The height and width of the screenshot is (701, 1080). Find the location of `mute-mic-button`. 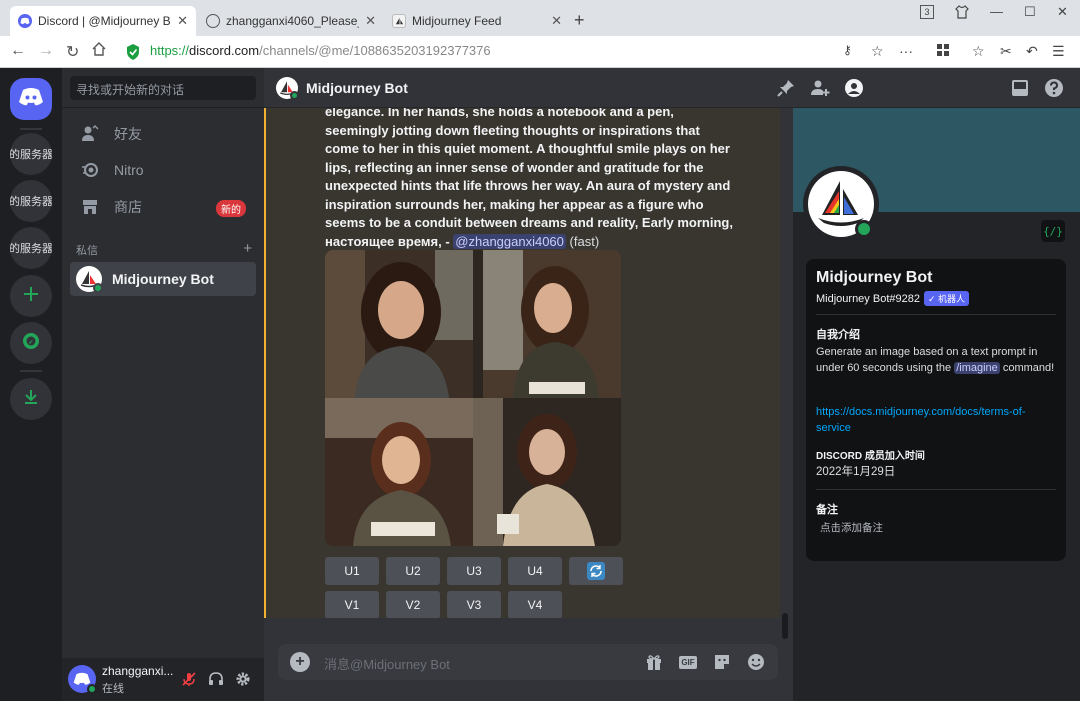

mute-mic-button is located at coordinates (189, 679).